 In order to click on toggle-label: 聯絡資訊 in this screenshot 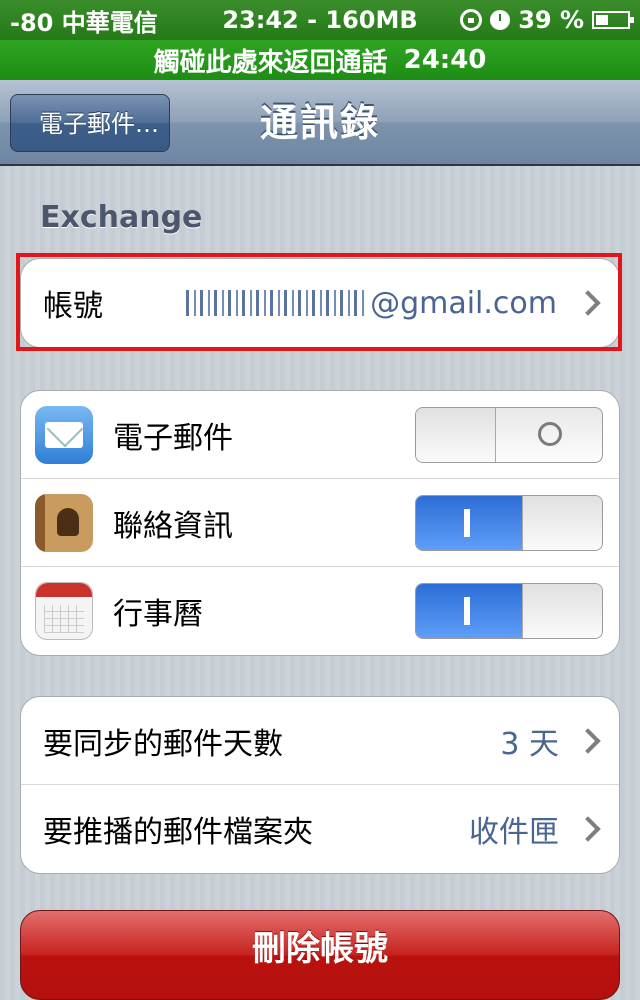, I will do `click(173, 526)`.